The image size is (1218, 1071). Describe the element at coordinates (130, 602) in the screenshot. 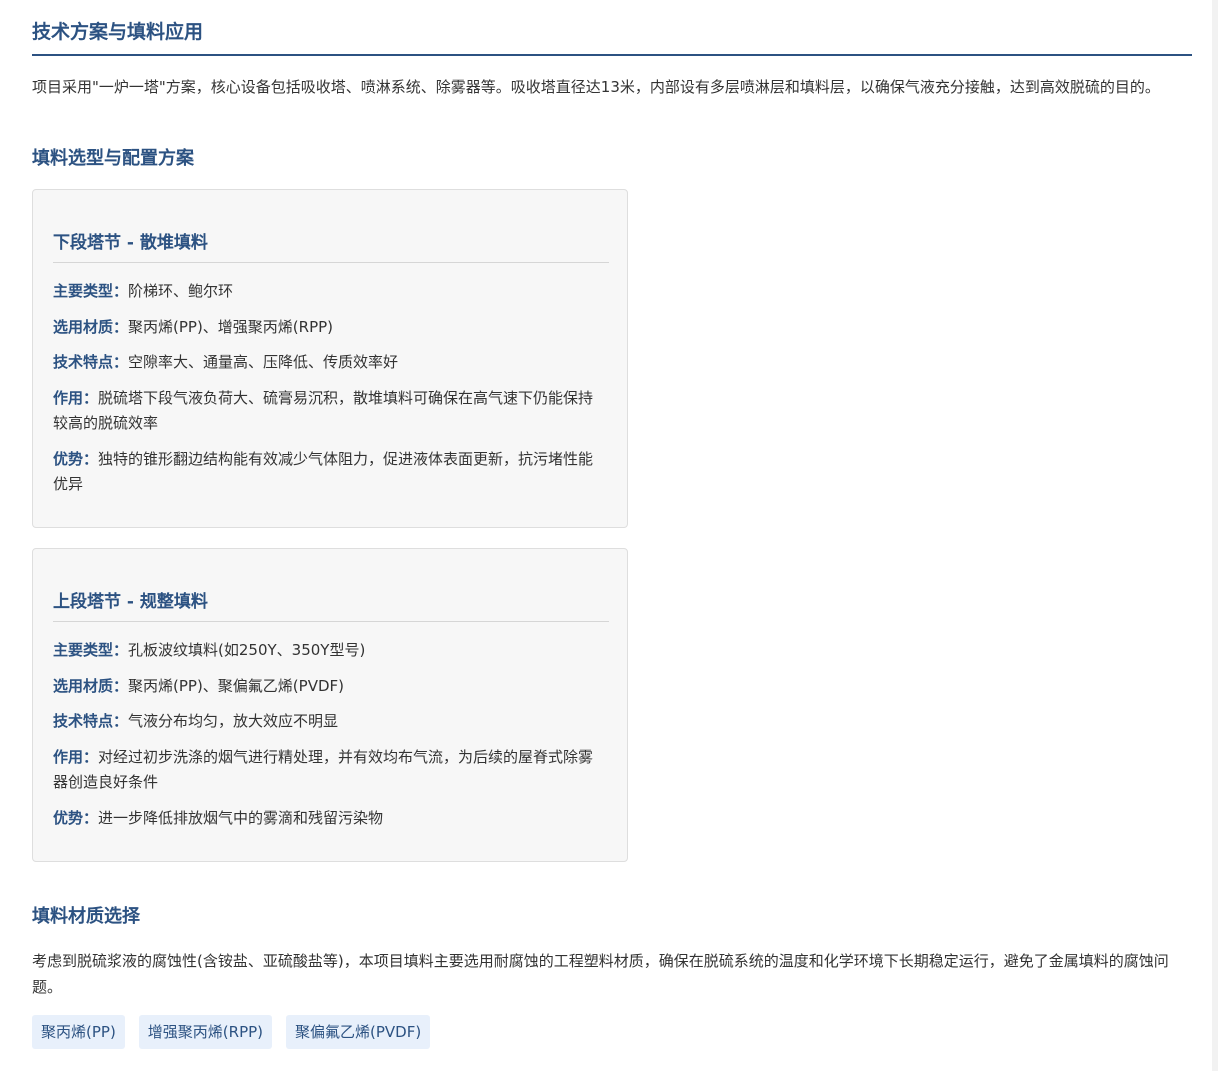

I see `card-title: 上段塔节 - 规整填料` at that location.